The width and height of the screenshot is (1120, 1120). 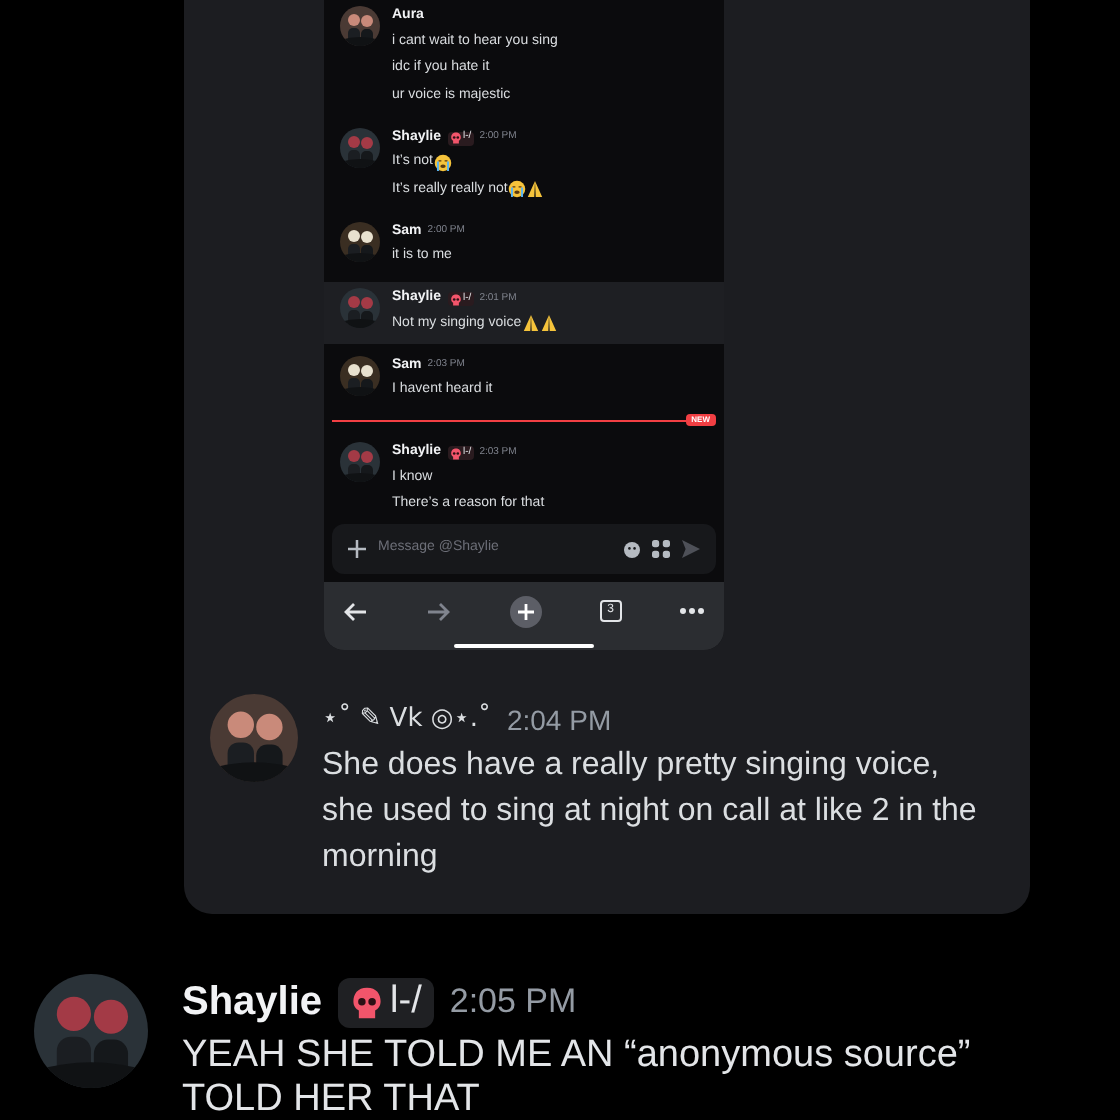 What do you see at coordinates (513, 1002) in the screenshot?
I see `timestamp: 2:05 PM` at bounding box center [513, 1002].